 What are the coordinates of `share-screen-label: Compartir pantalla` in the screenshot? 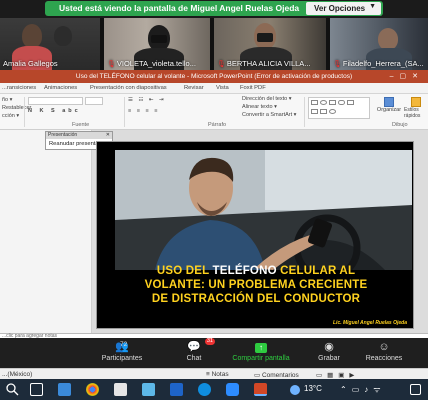 It's located at (261, 358).